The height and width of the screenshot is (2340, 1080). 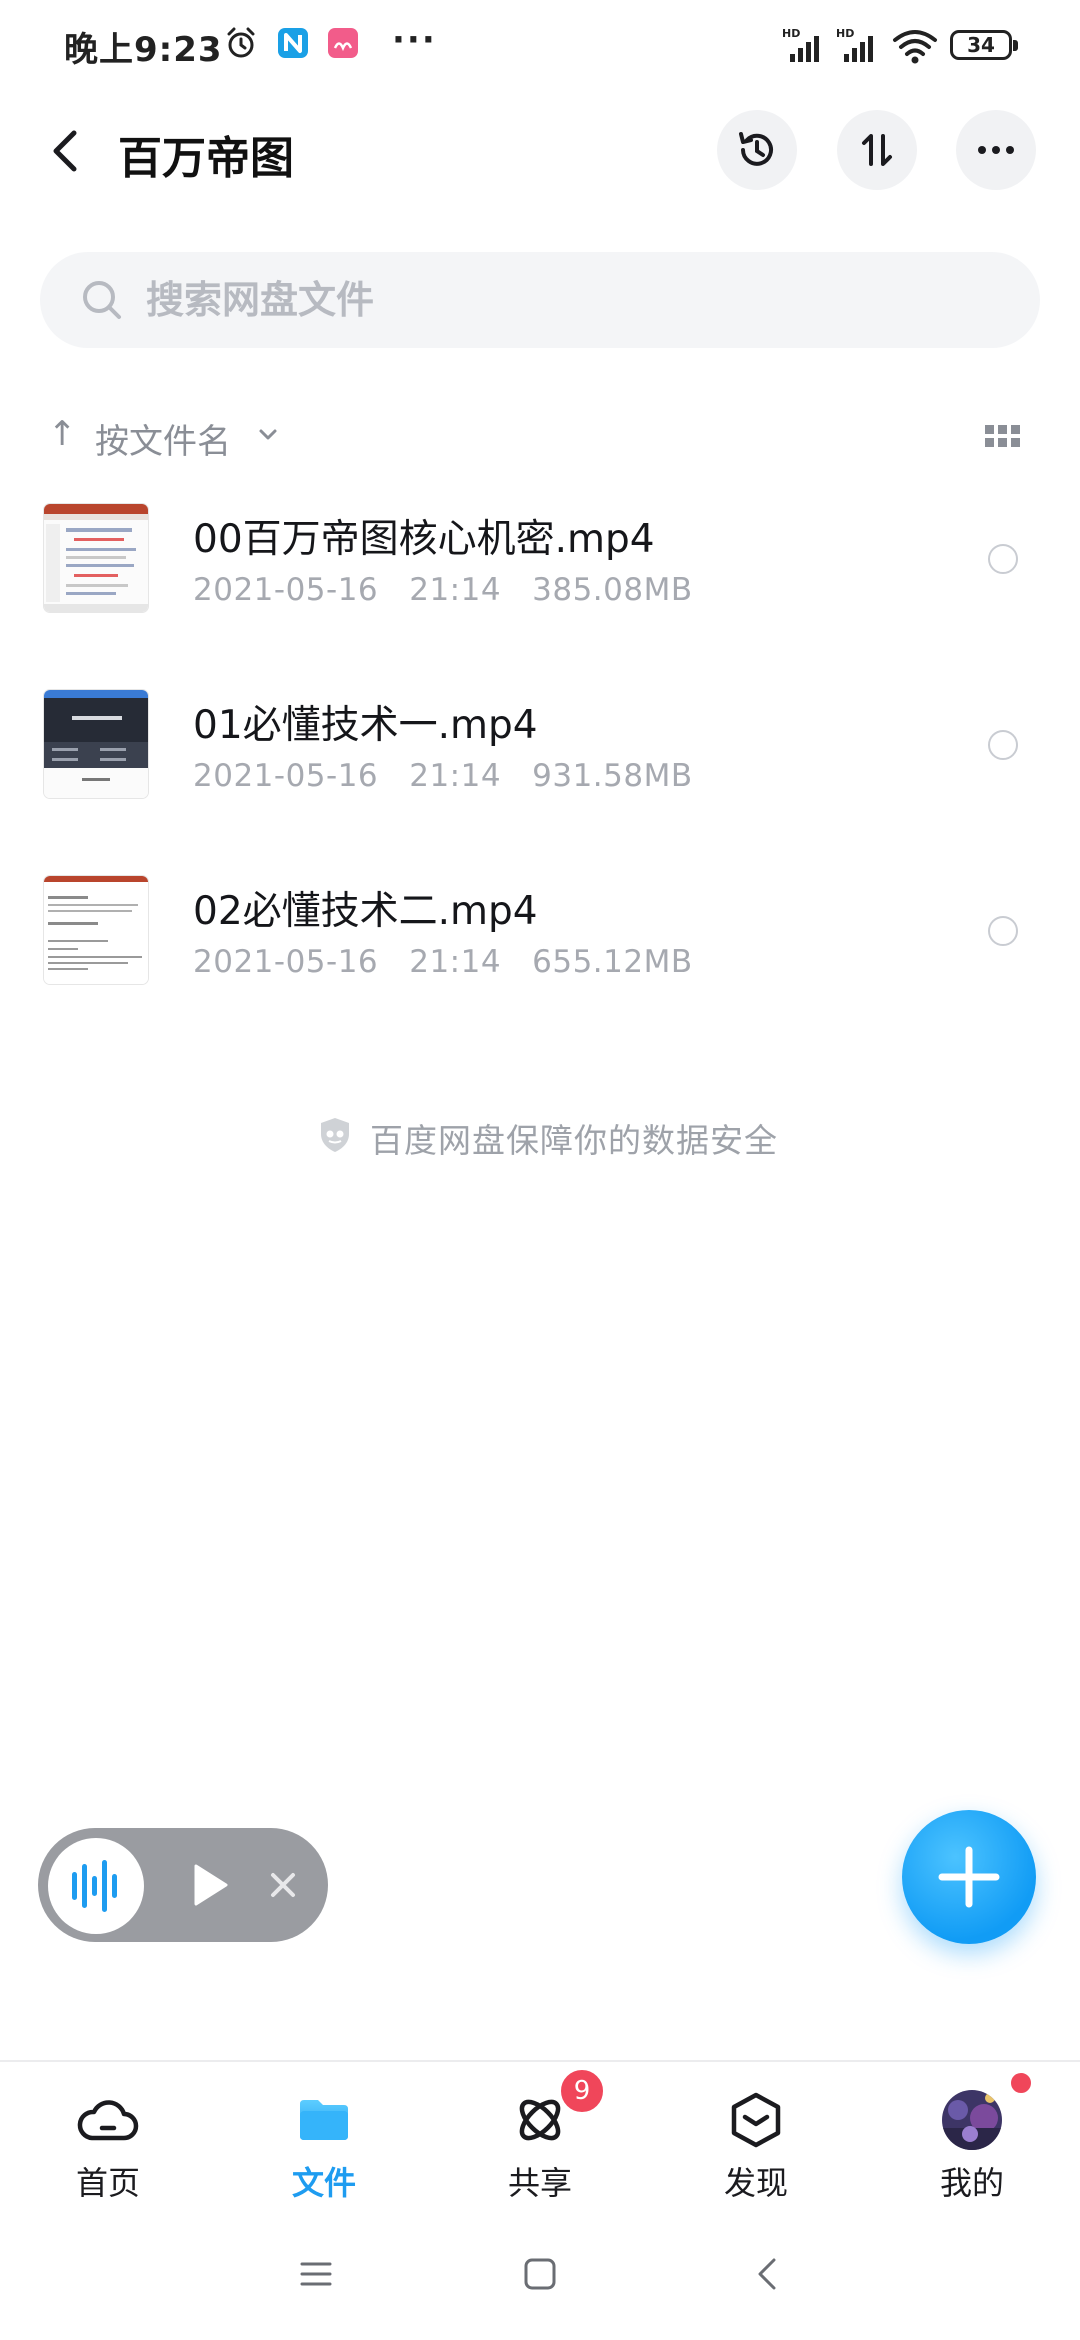 What do you see at coordinates (293, 43) in the screenshot?
I see `n-app-icon` at bounding box center [293, 43].